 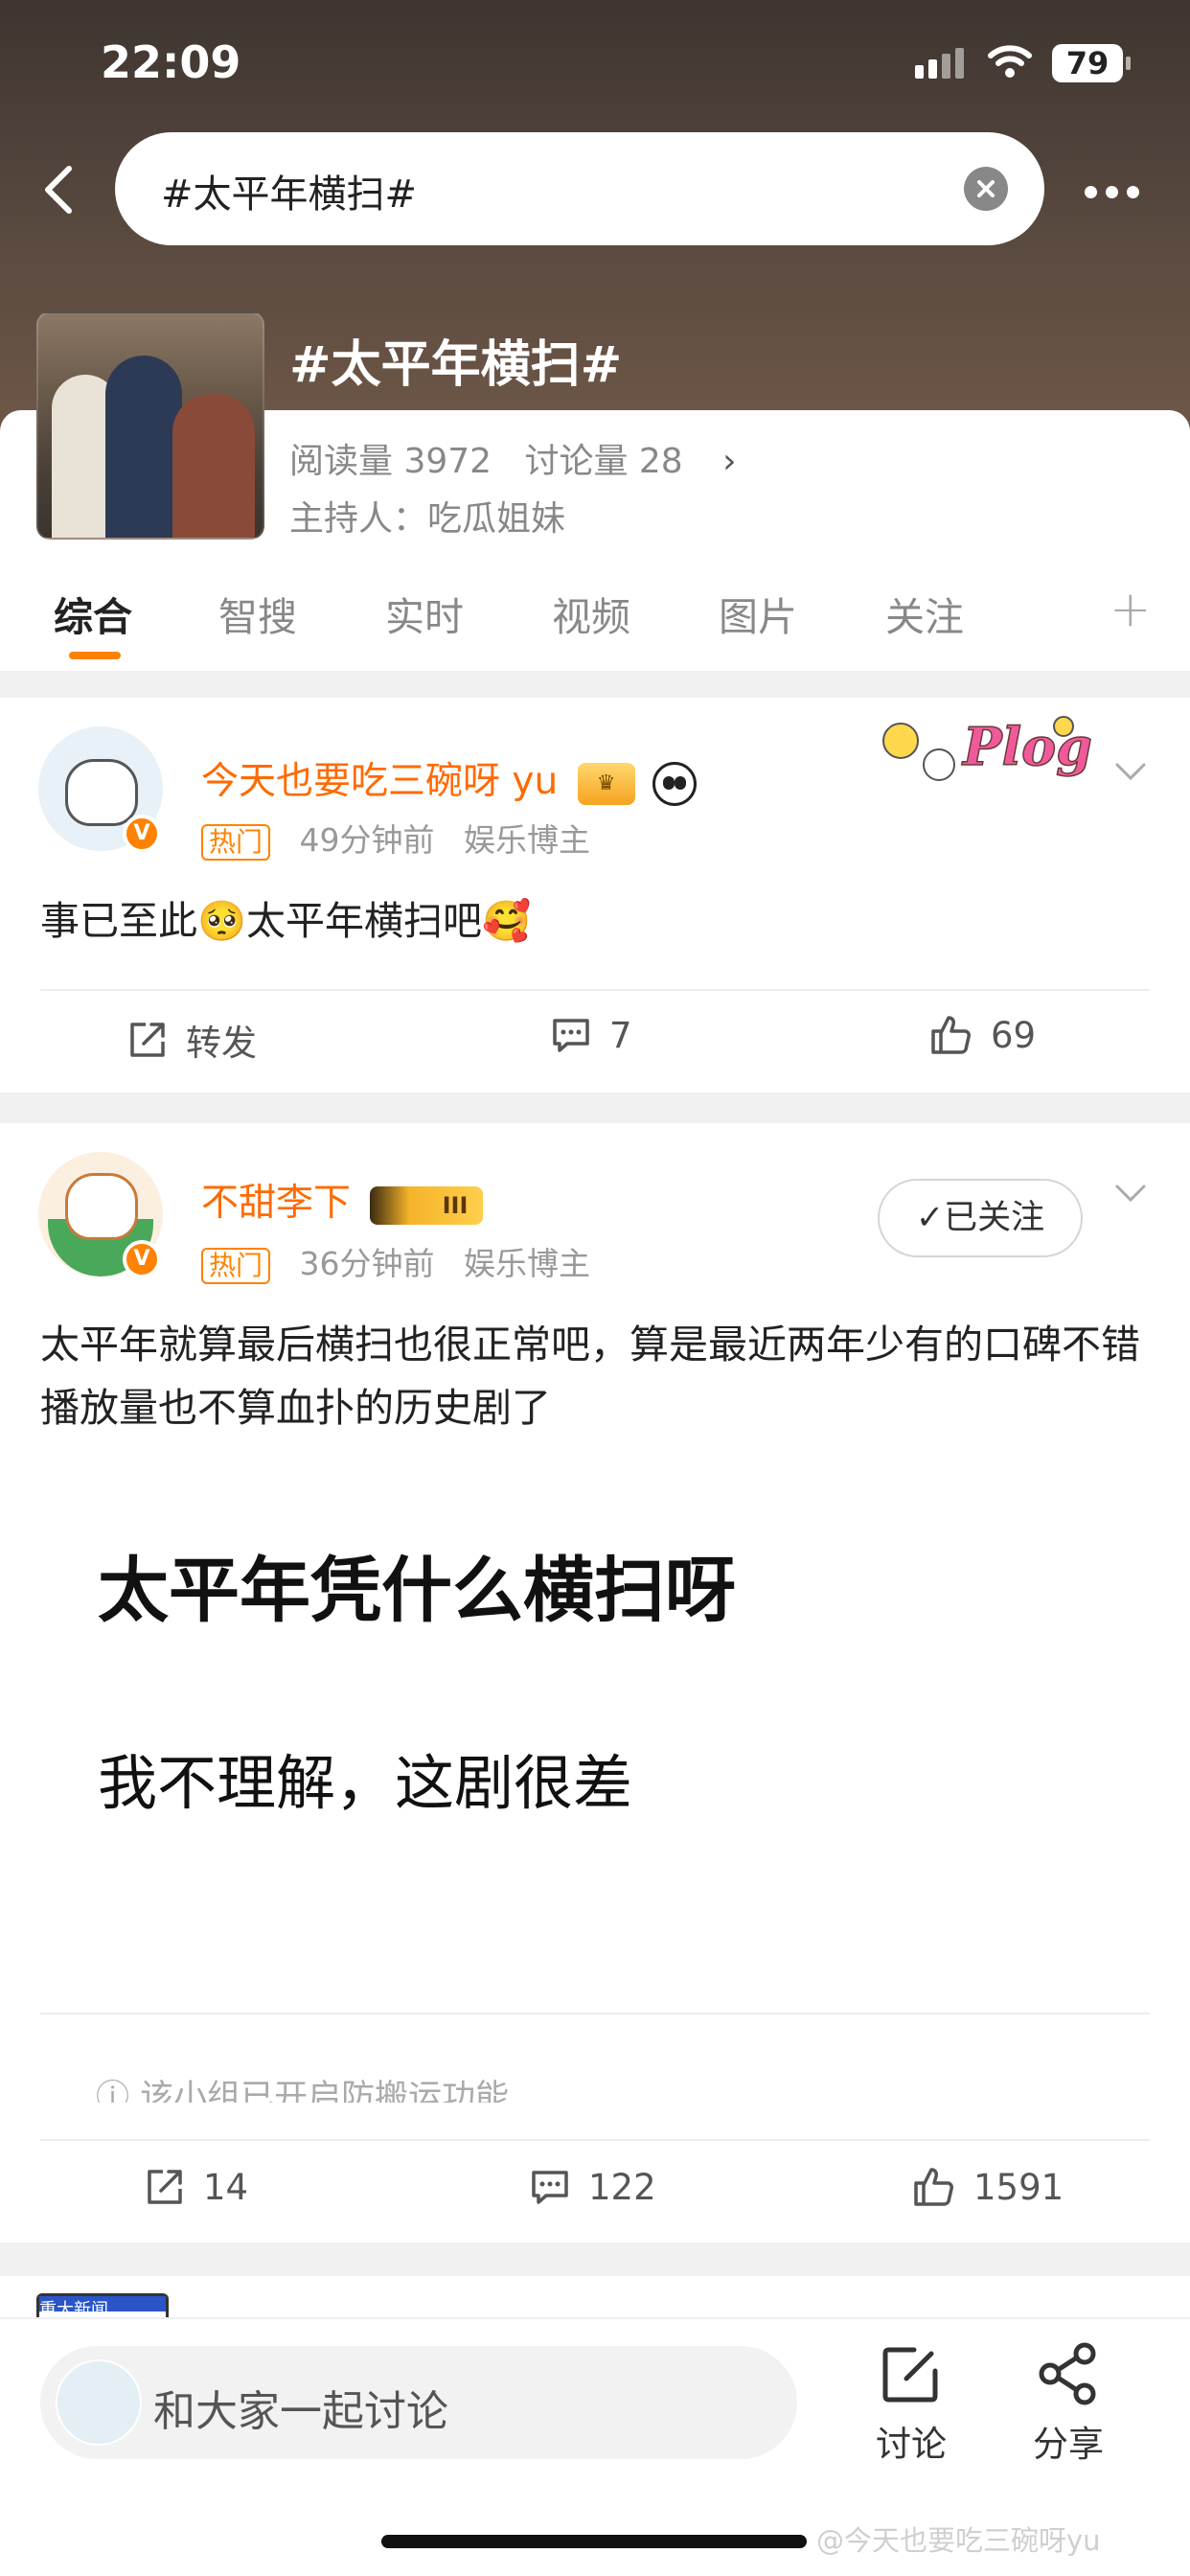 I want to click on discuss-button: 讨论, so click(x=912, y=2402).